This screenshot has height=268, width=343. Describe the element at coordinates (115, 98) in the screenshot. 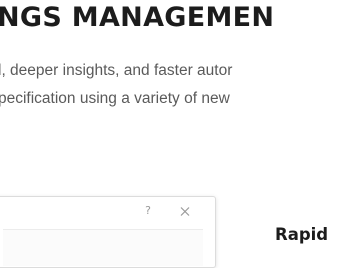

I see `intro-text-line-2: pecification using a variety of new` at that location.